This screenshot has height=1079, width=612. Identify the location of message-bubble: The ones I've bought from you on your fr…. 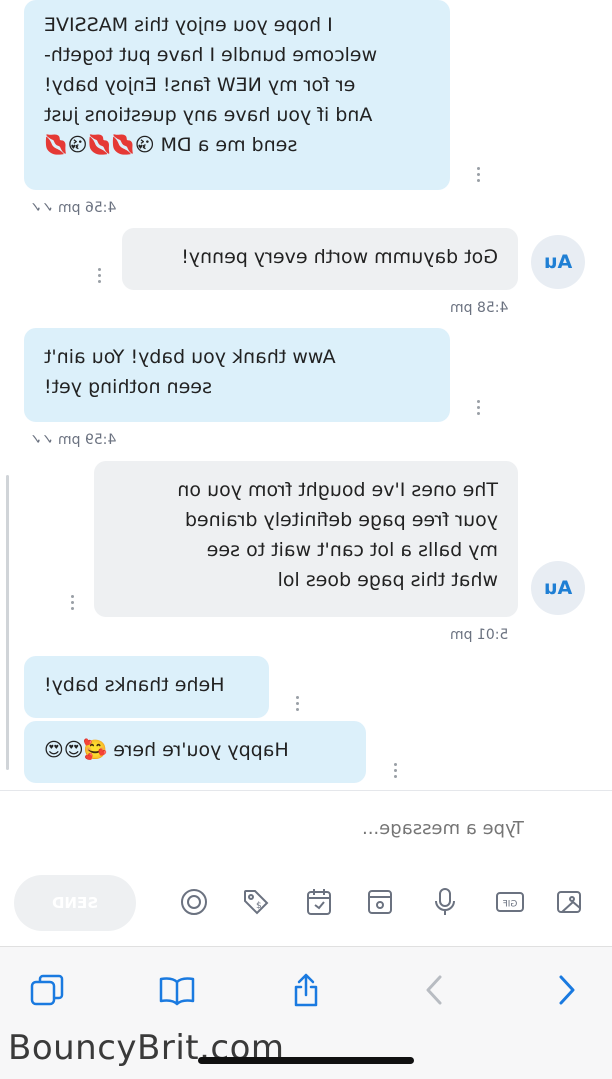
(306, 539).